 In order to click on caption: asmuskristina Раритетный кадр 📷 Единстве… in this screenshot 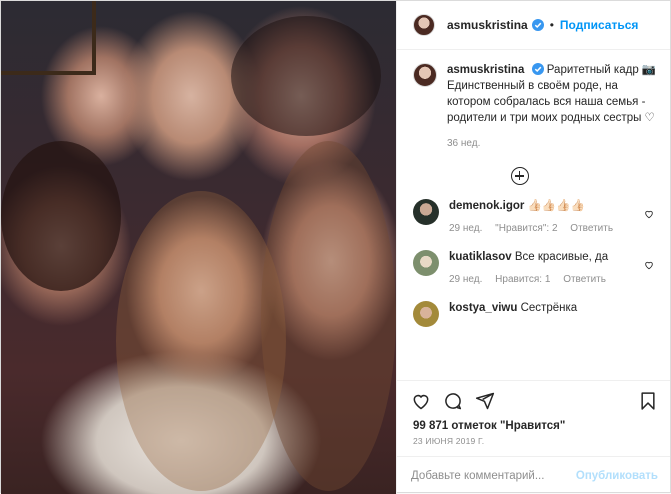, I will do `click(535, 105)`.